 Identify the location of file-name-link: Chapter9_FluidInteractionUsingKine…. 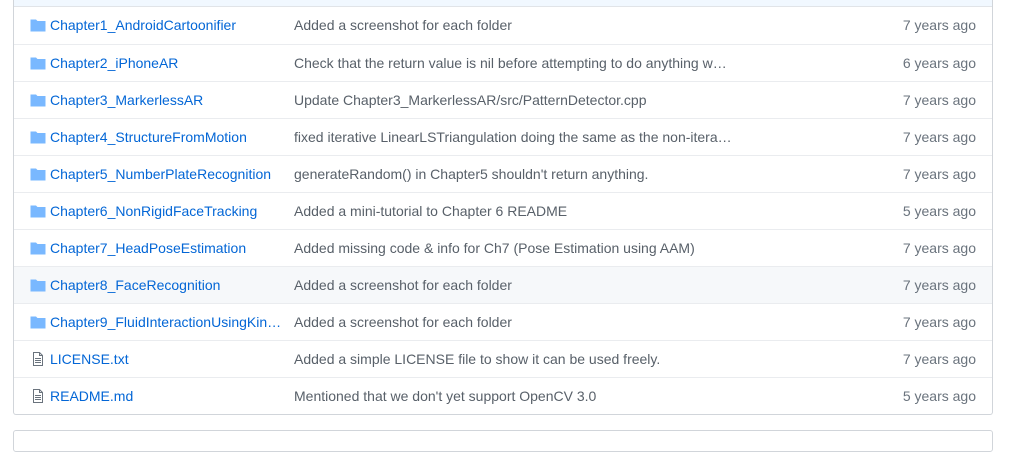
(168, 322).